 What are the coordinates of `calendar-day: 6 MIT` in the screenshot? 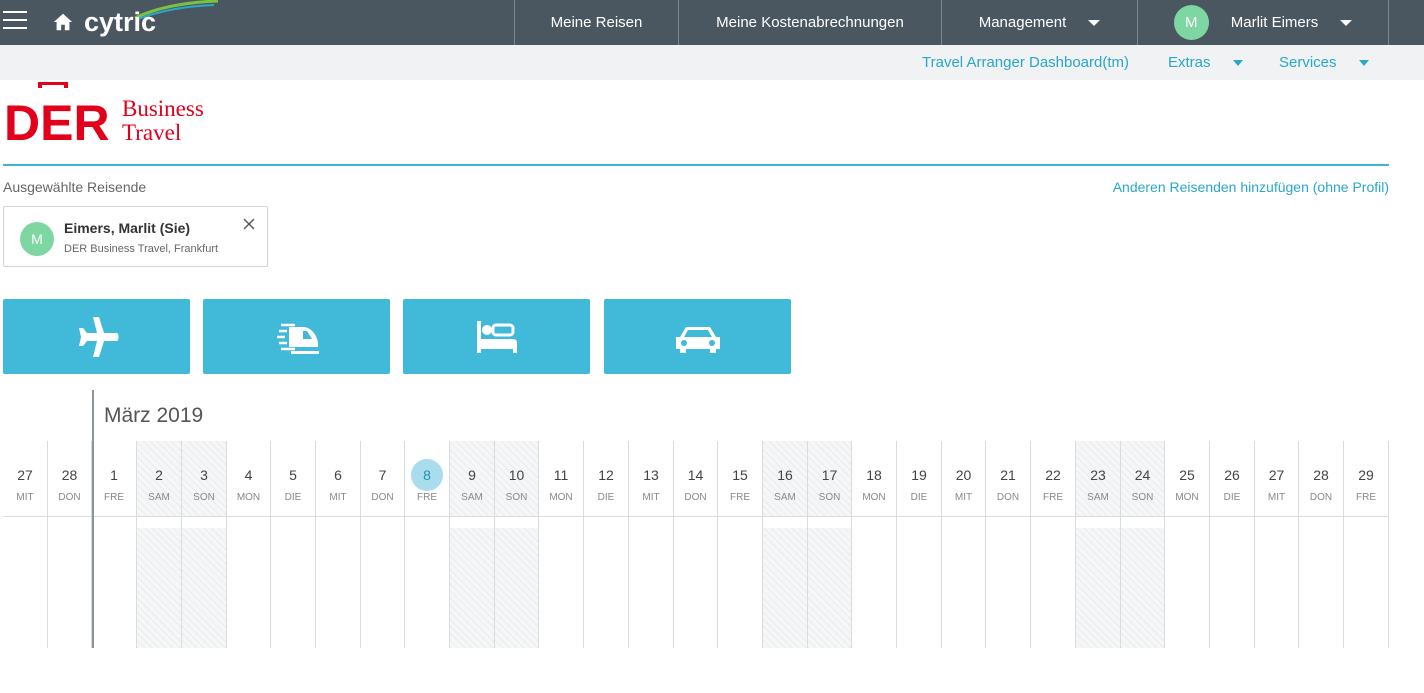 It's located at (338, 544).